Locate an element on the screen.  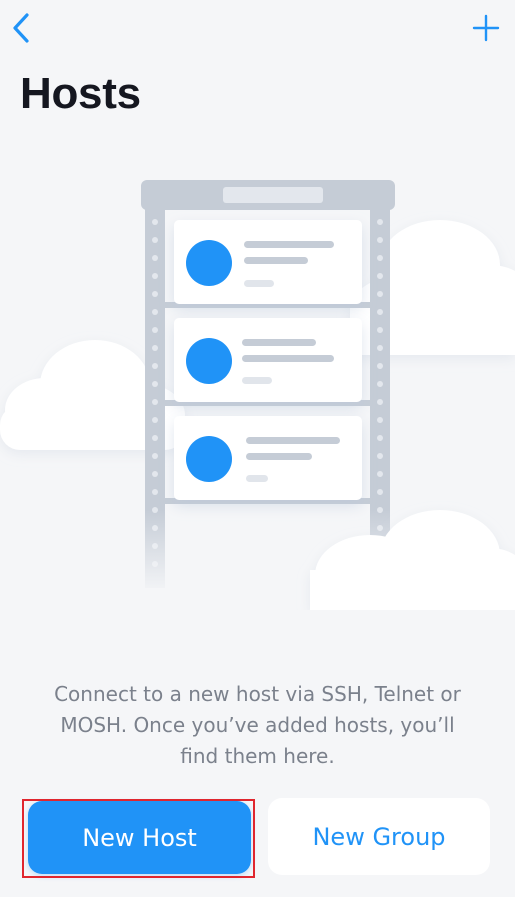
add-button is located at coordinates (486, 28).